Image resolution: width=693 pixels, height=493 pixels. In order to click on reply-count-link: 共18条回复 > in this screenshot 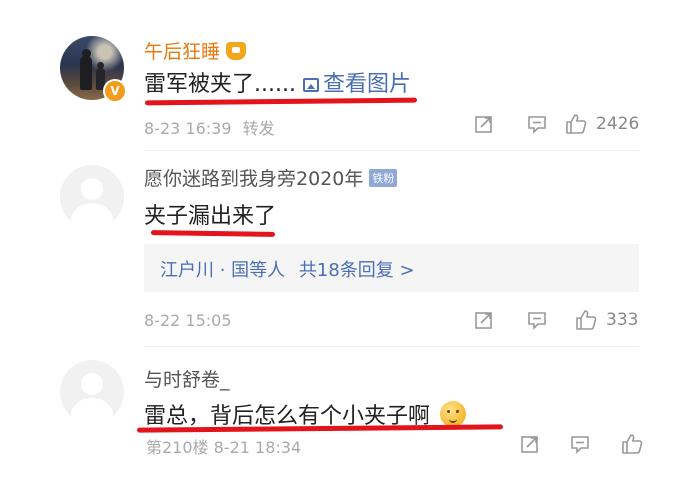, I will do `click(357, 270)`.